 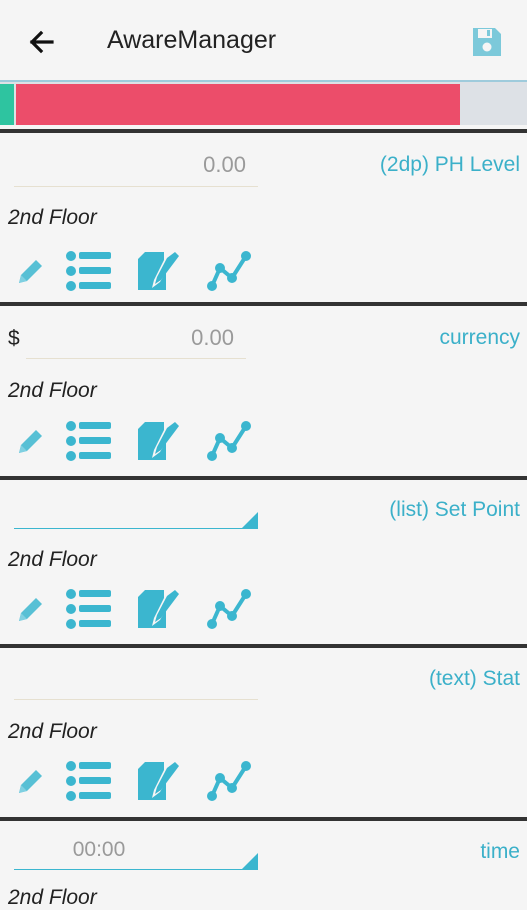 What do you see at coordinates (42, 42) in the screenshot?
I see `arrow-left-icon` at bounding box center [42, 42].